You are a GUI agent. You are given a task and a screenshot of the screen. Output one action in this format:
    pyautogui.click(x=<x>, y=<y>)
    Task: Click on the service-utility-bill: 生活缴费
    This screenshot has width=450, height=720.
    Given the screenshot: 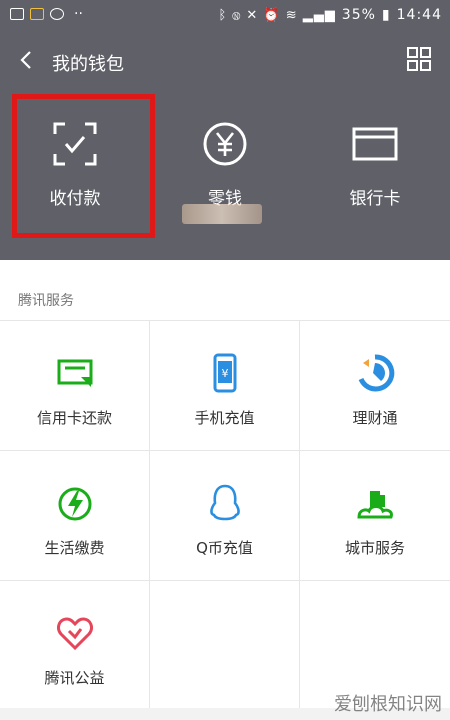 What is the action you would take?
    pyautogui.click(x=75, y=516)
    